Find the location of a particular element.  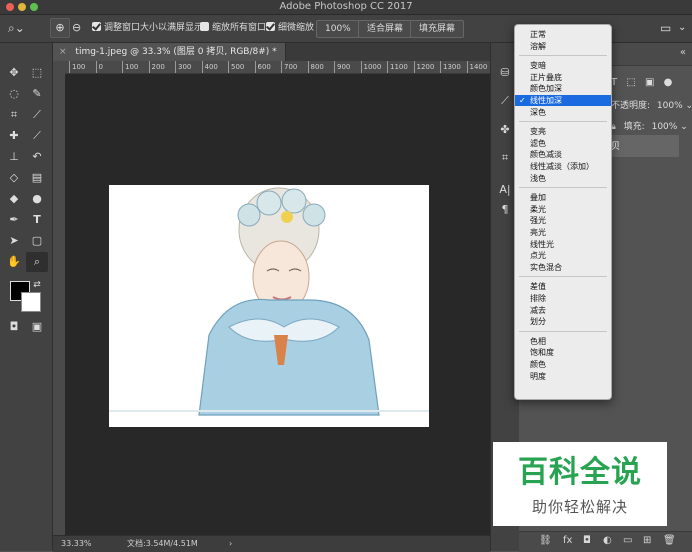

filter-toggle-icon: ● is located at coordinates (668, 82).